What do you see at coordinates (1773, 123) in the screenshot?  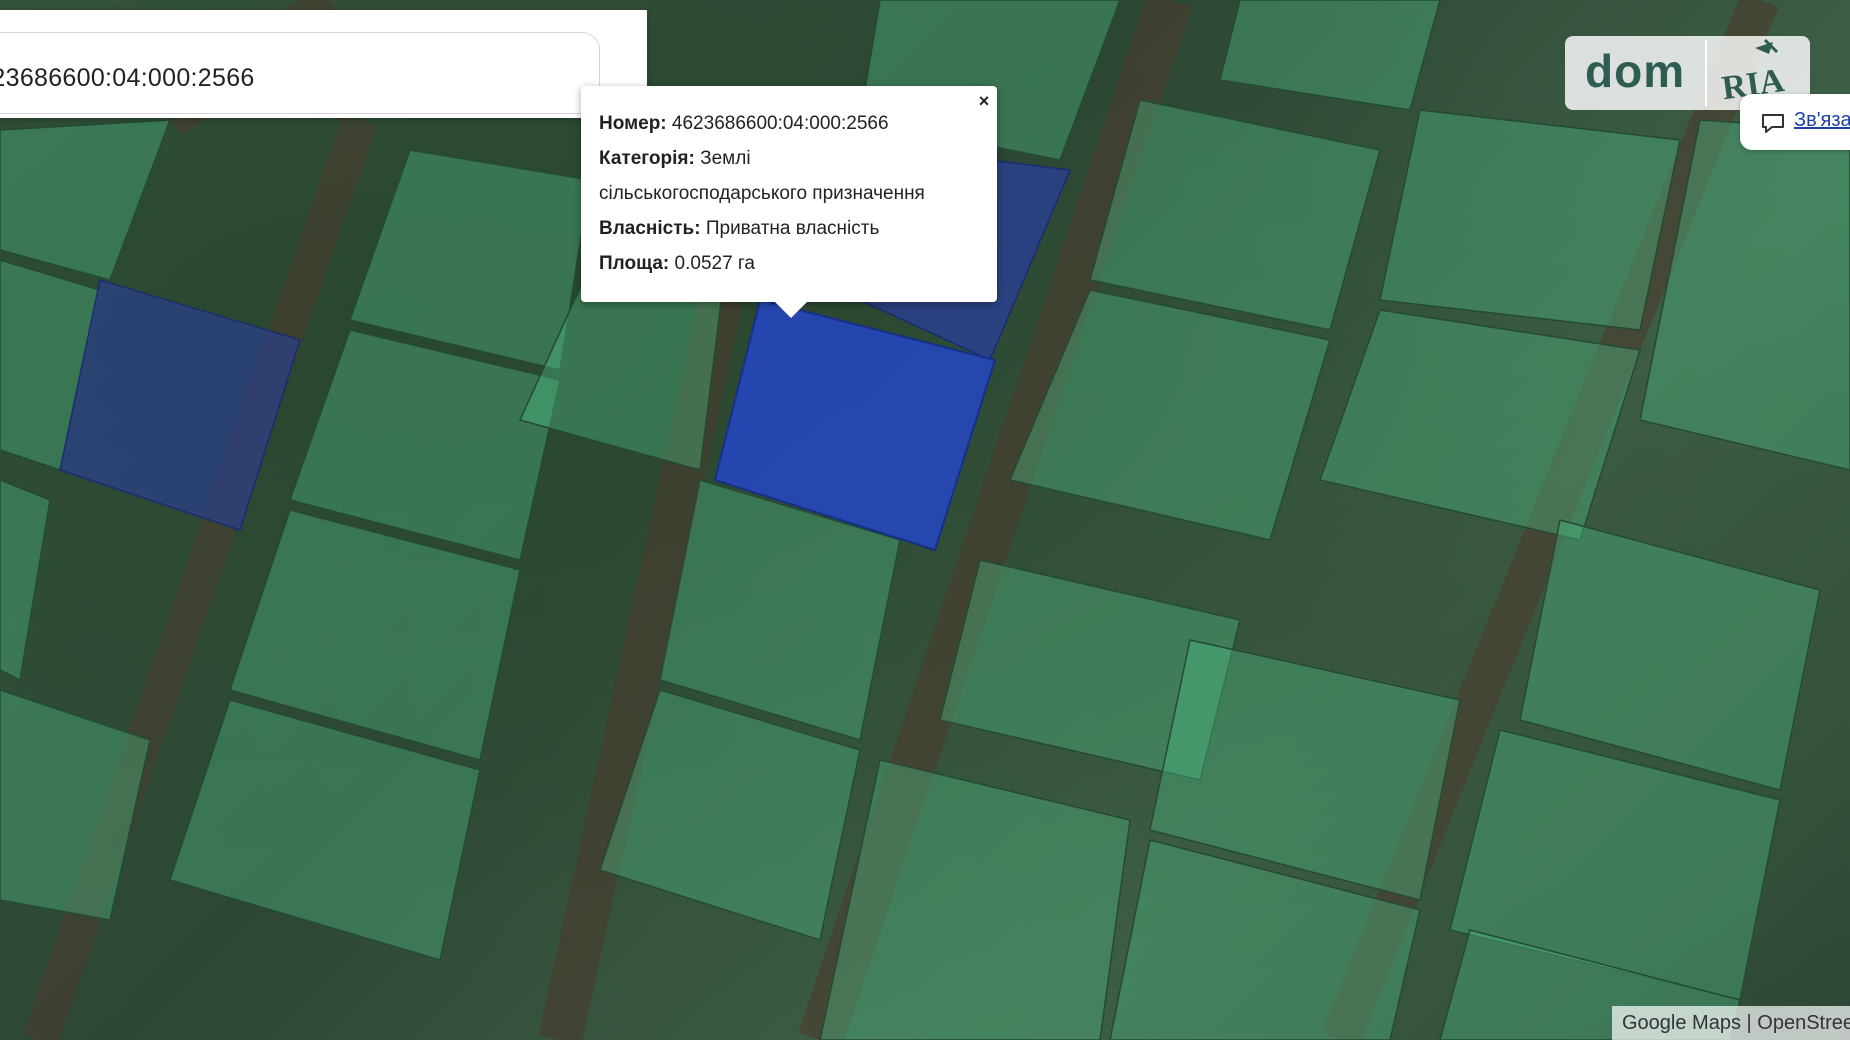 I see `chat-bubble-icon` at bounding box center [1773, 123].